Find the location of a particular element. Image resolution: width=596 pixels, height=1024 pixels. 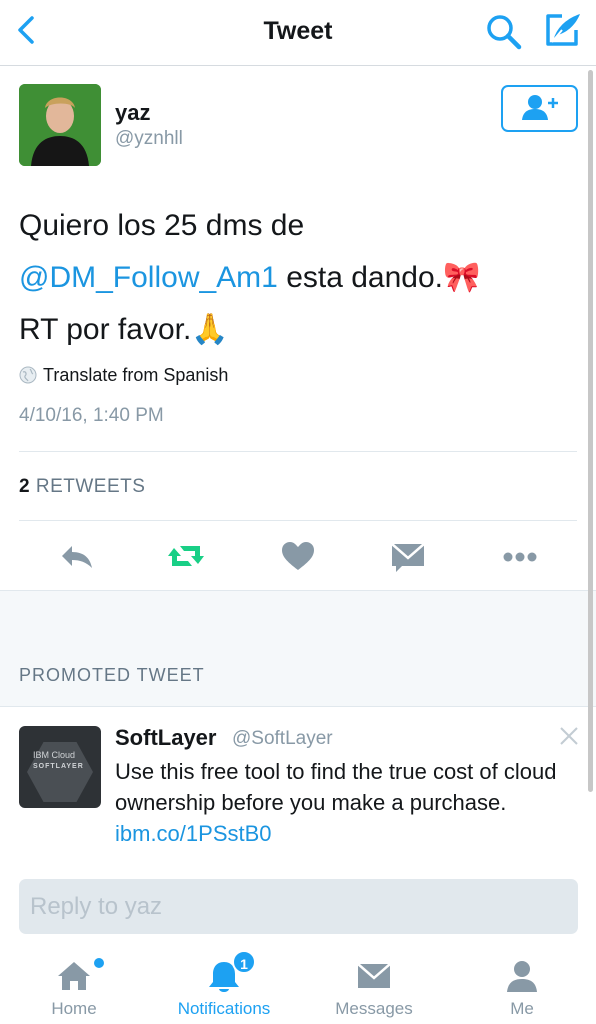

direct-message-icon is located at coordinates (408, 556).